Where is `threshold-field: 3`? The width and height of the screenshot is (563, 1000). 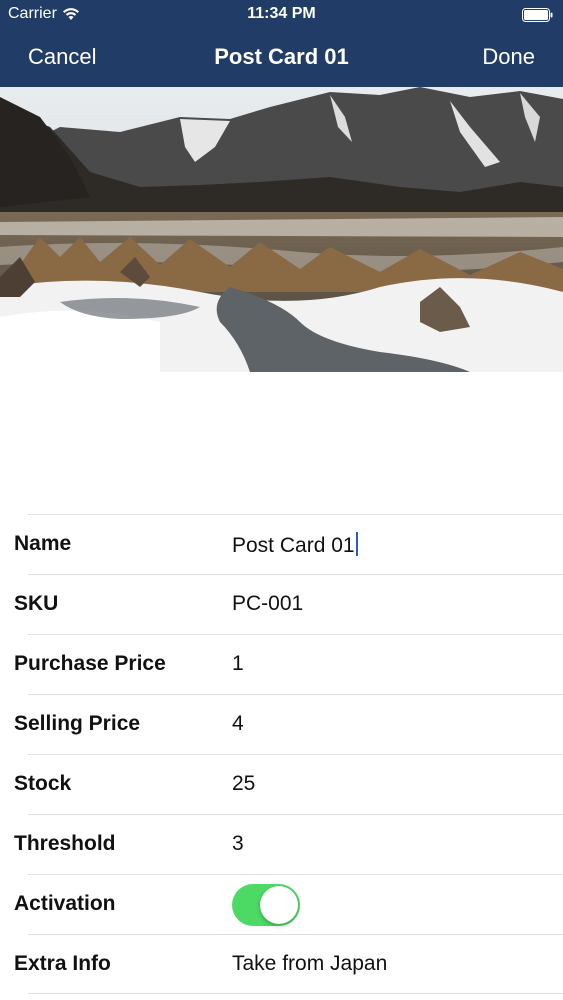
threshold-field: 3 is located at coordinates (238, 844).